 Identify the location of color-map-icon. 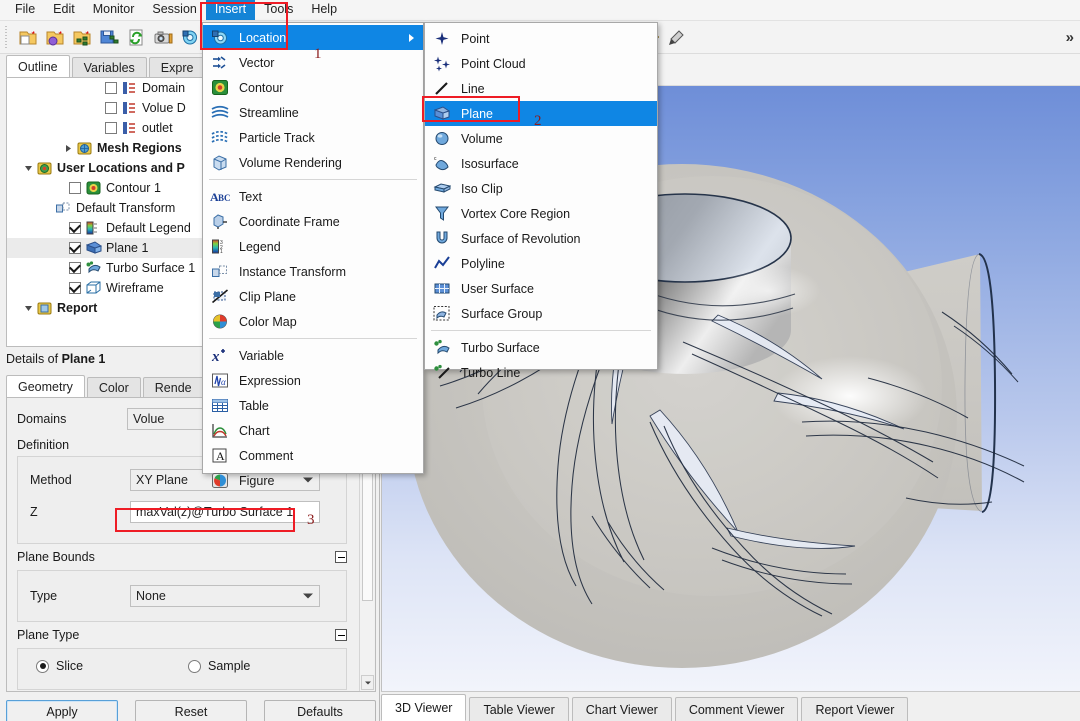
(220, 322).